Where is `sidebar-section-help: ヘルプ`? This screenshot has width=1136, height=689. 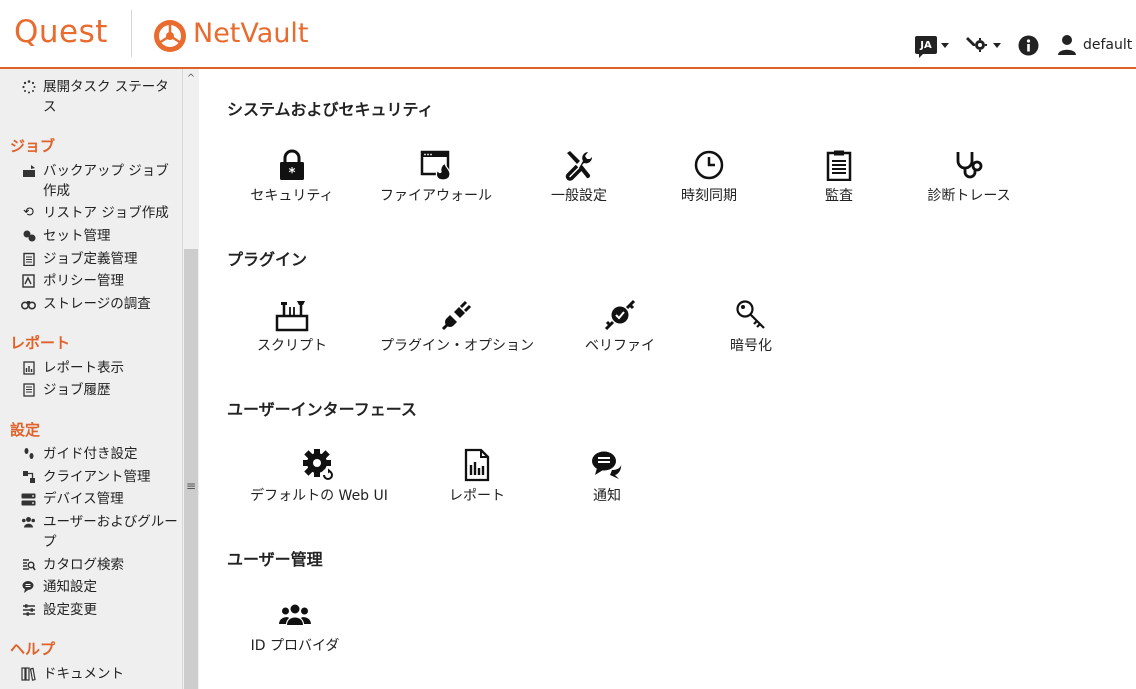
sidebar-section-help: ヘルプ is located at coordinates (33, 649).